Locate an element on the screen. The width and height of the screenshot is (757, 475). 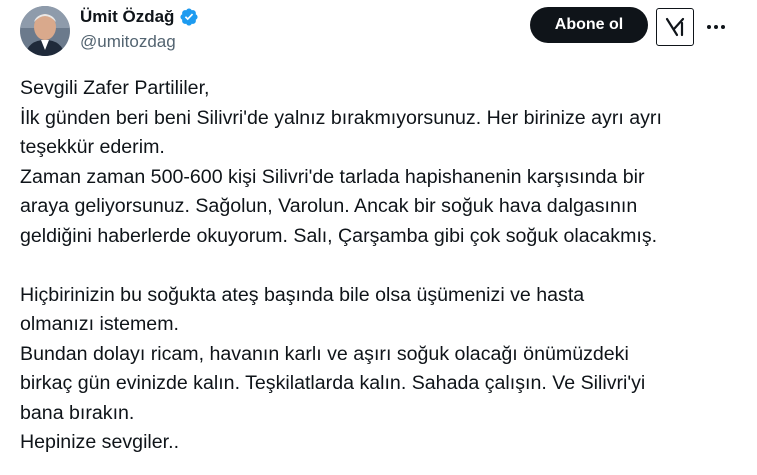
display-name: Ümit Özdağ is located at coordinates (127, 17).